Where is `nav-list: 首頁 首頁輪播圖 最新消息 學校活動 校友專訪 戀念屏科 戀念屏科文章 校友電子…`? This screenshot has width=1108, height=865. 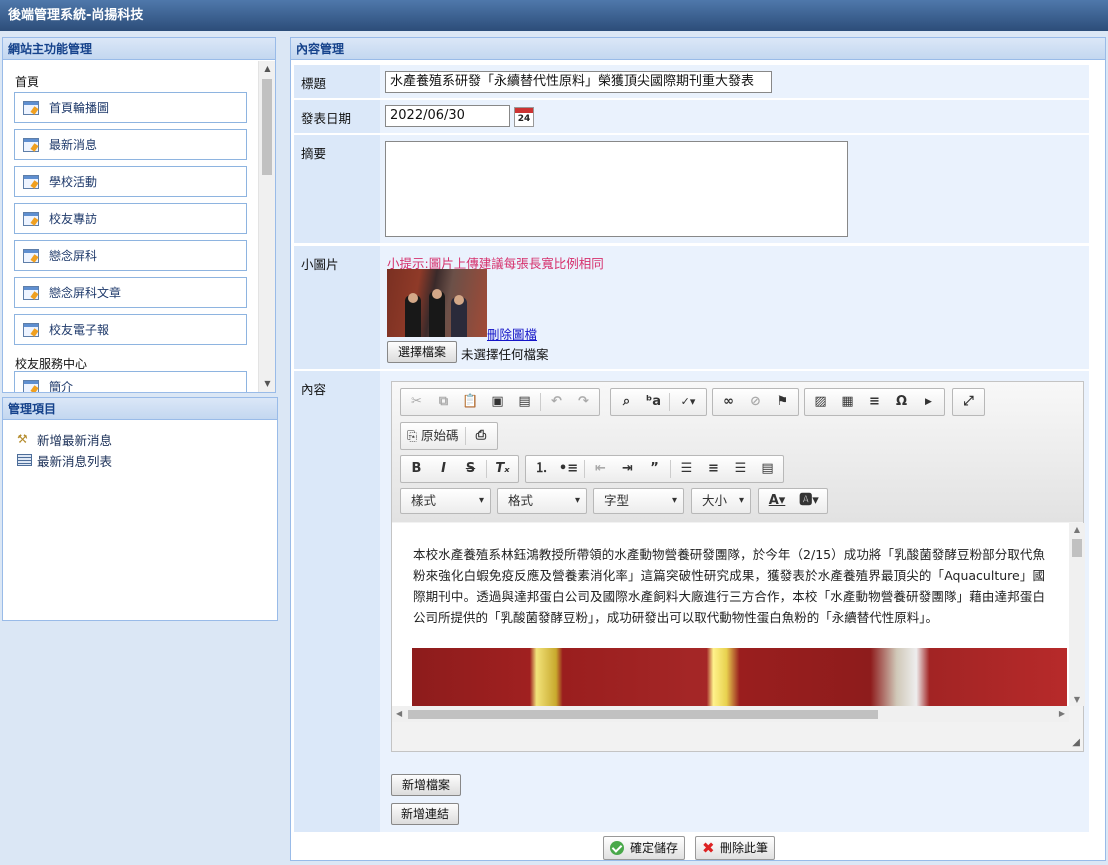
nav-list: 首頁 首頁輪播圖 最新消息 學校活動 校友專訪 戀念屏科 戀念屏科文章 校友電子… is located at coordinates (130, 226).